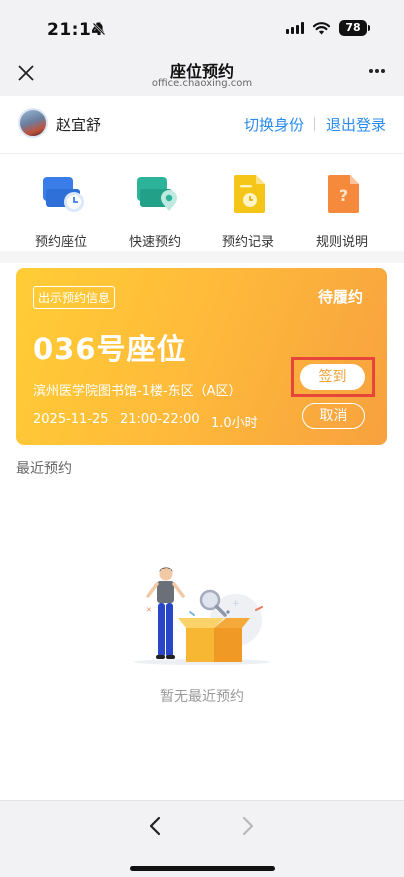 The width and height of the screenshot is (404, 877). Describe the element at coordinates (60, 242) in the screenshot. I see `menu-label: 预约座位` at that location.